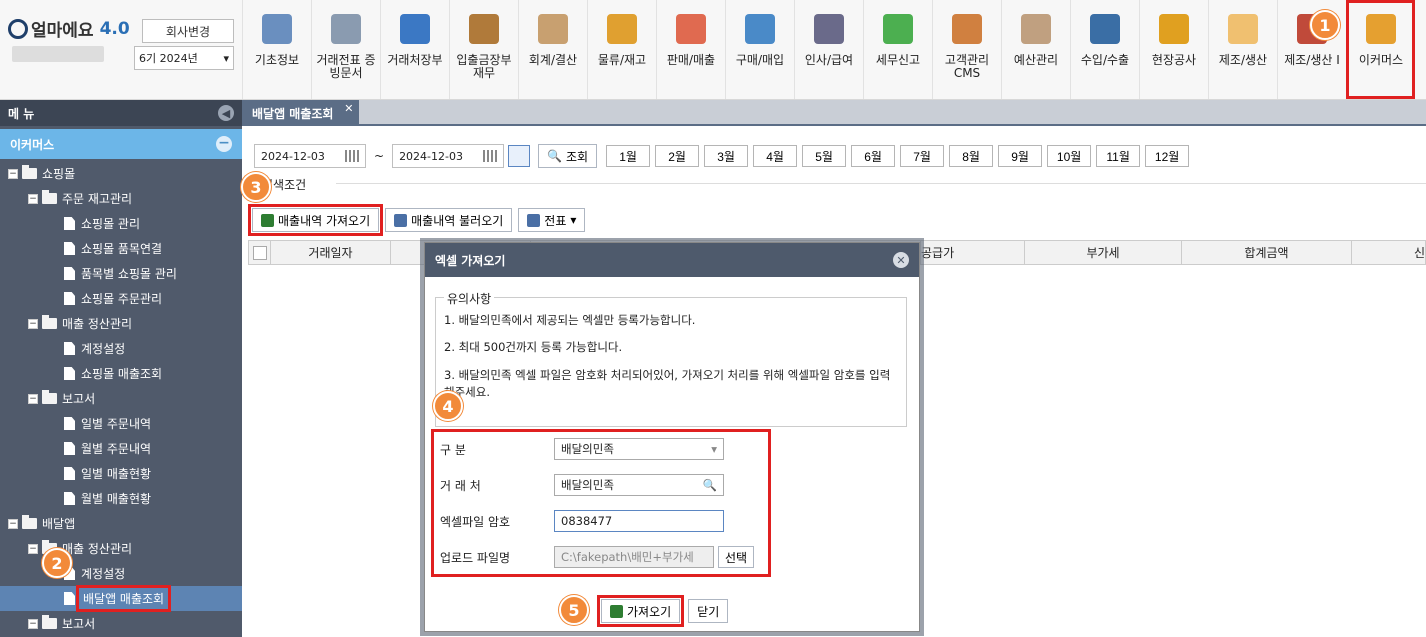  I want to click on grid-column: 부가세, so click(1103, 252).